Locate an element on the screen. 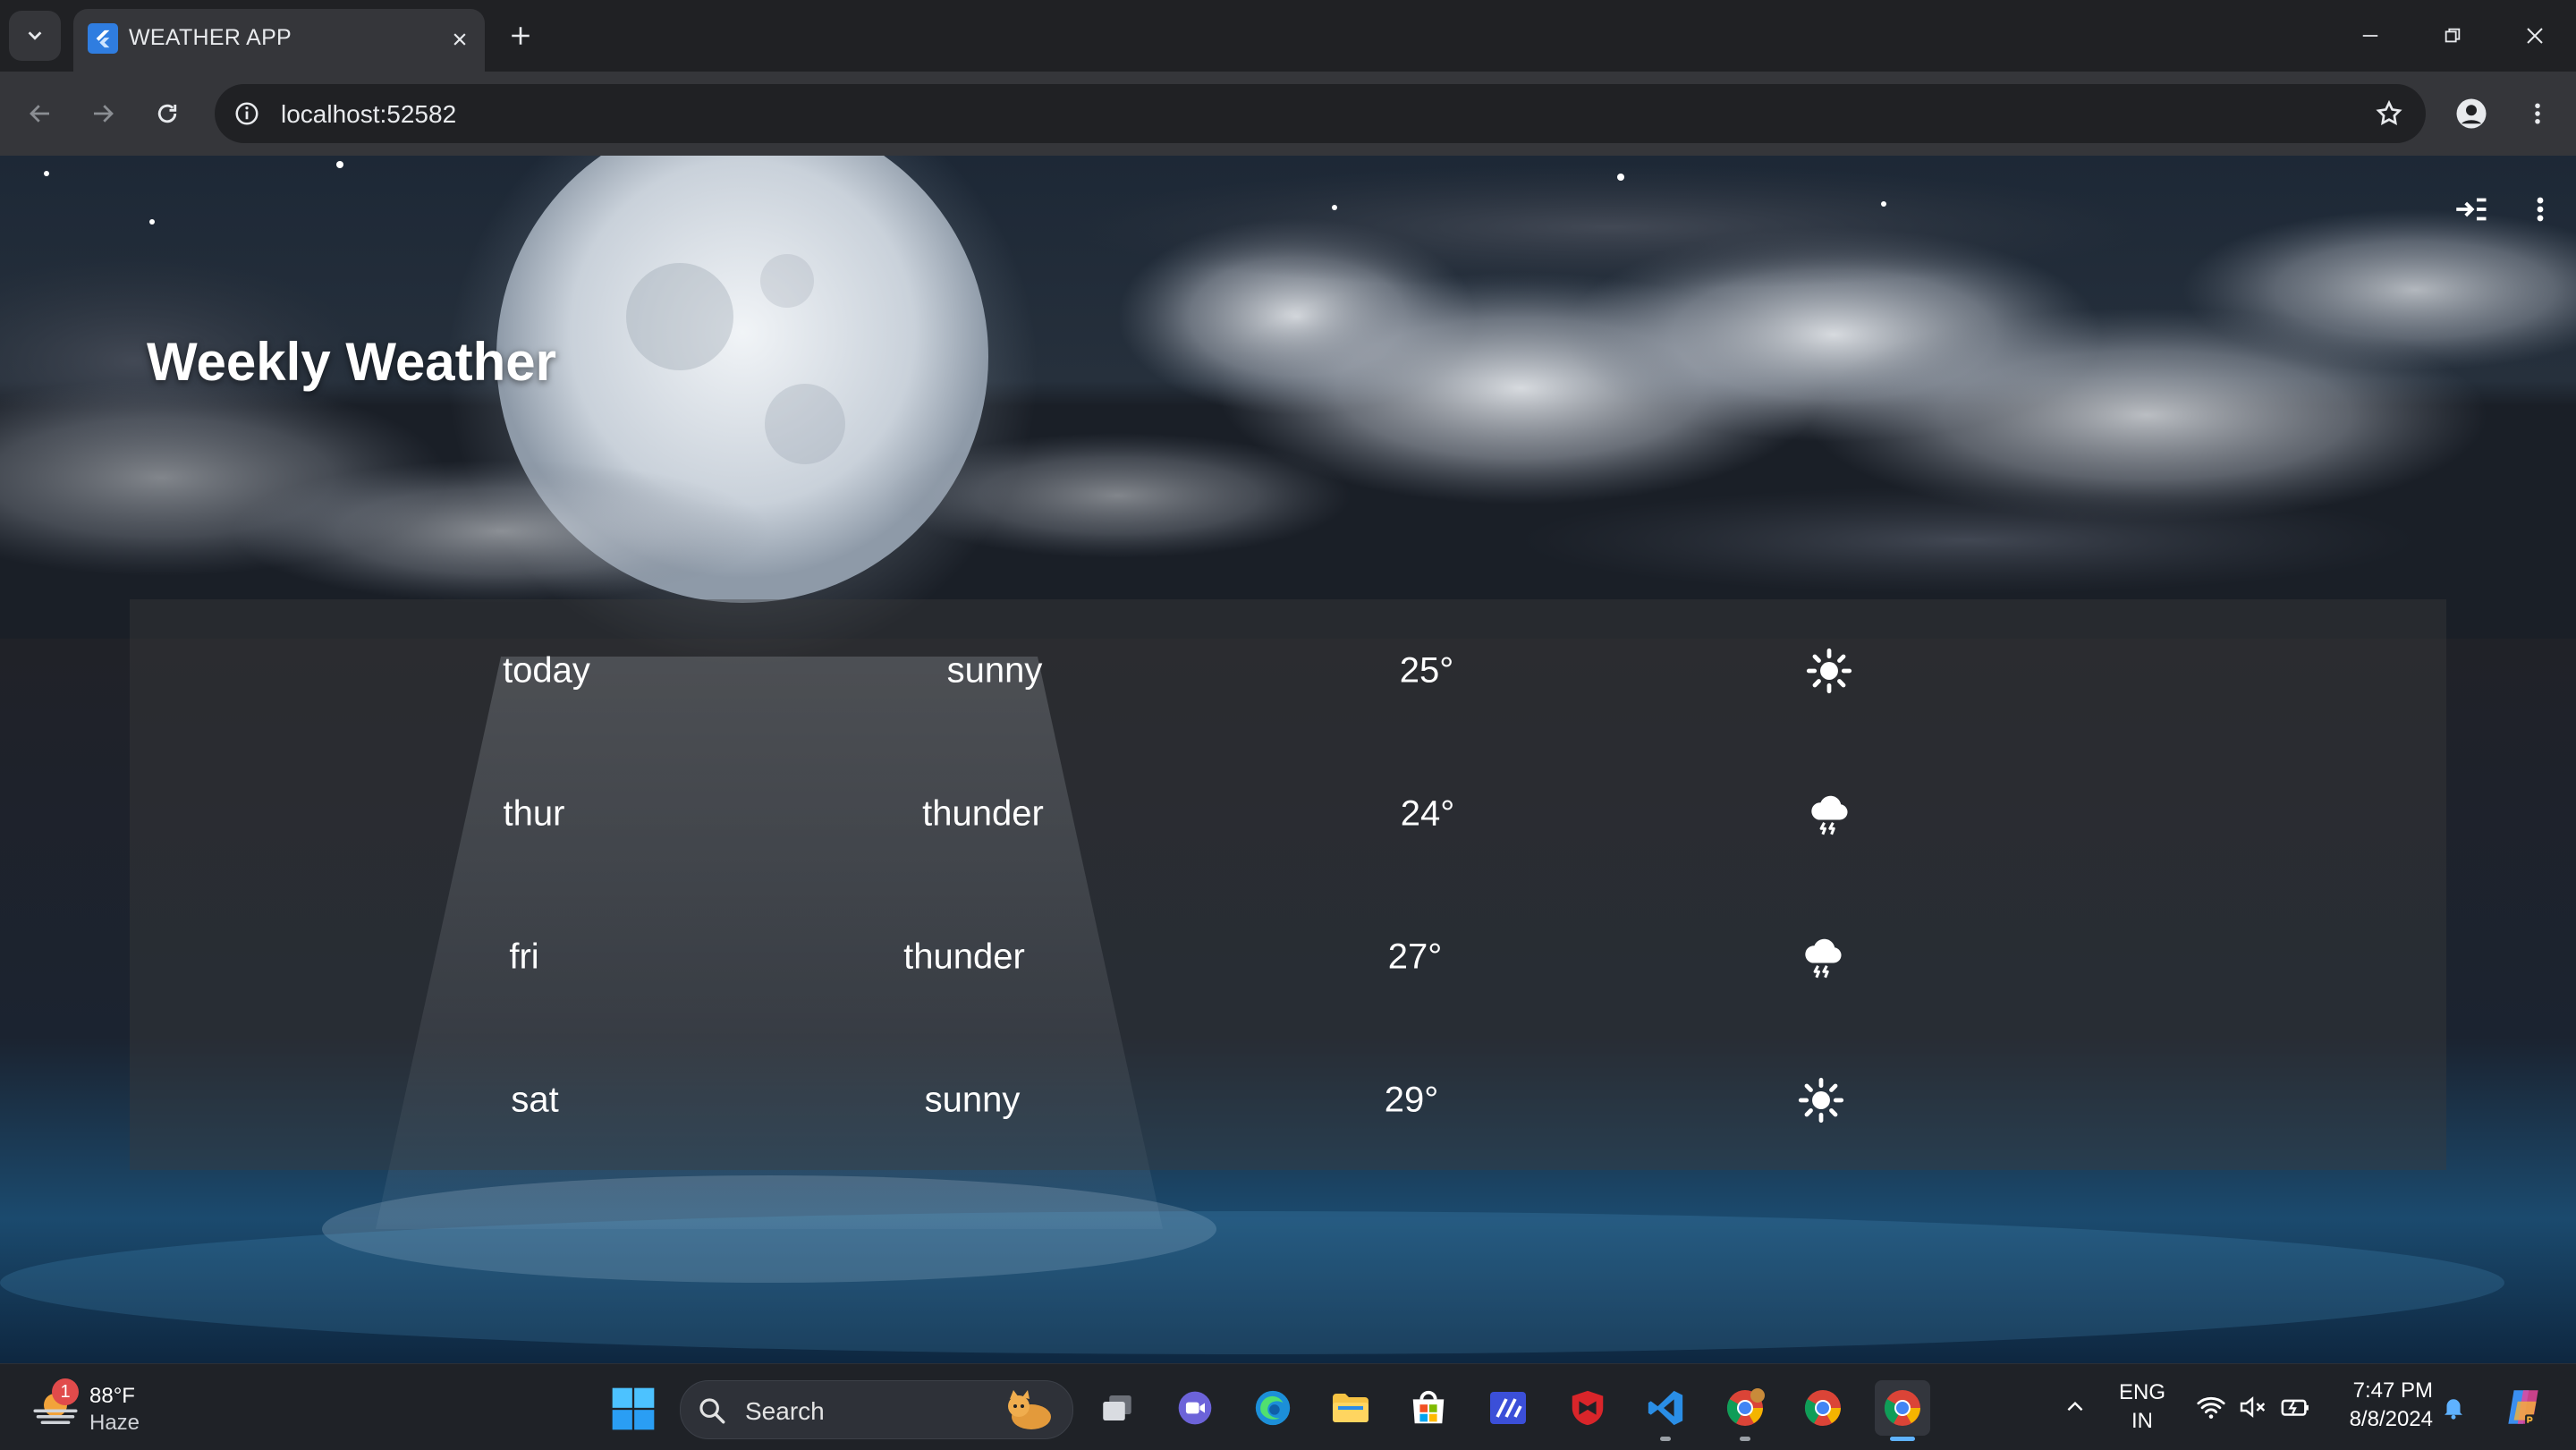 The height and width of the screenshot is (1450, 2576). search-highlight-cat-icon is located at coordinates (1029, 1409).